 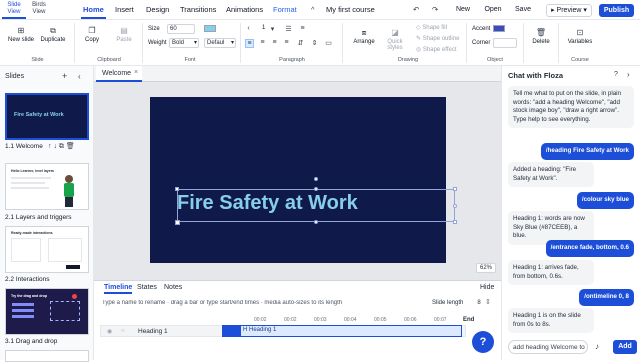 What do you see at coordinates (628, 74) in the screenshot?
I see `expand-icon: ›` at bounding box center [628, 74].